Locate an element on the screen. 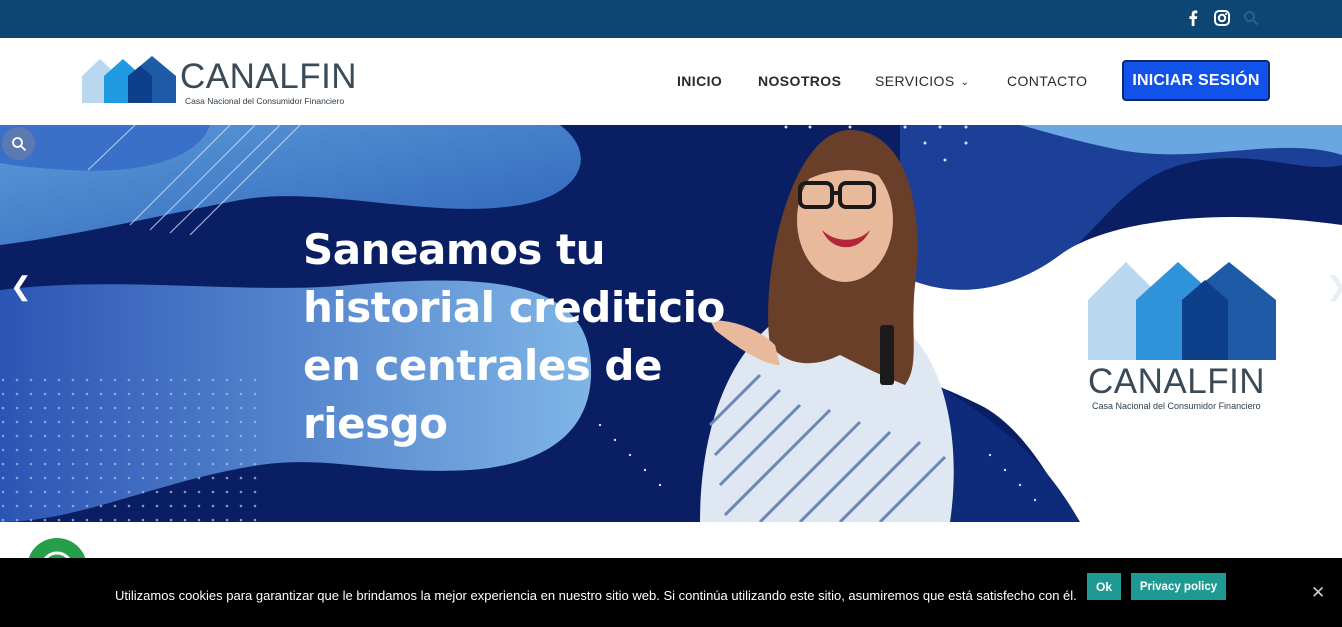  chevron-down-icon: ⌄ is located at coordinates (965, 82).